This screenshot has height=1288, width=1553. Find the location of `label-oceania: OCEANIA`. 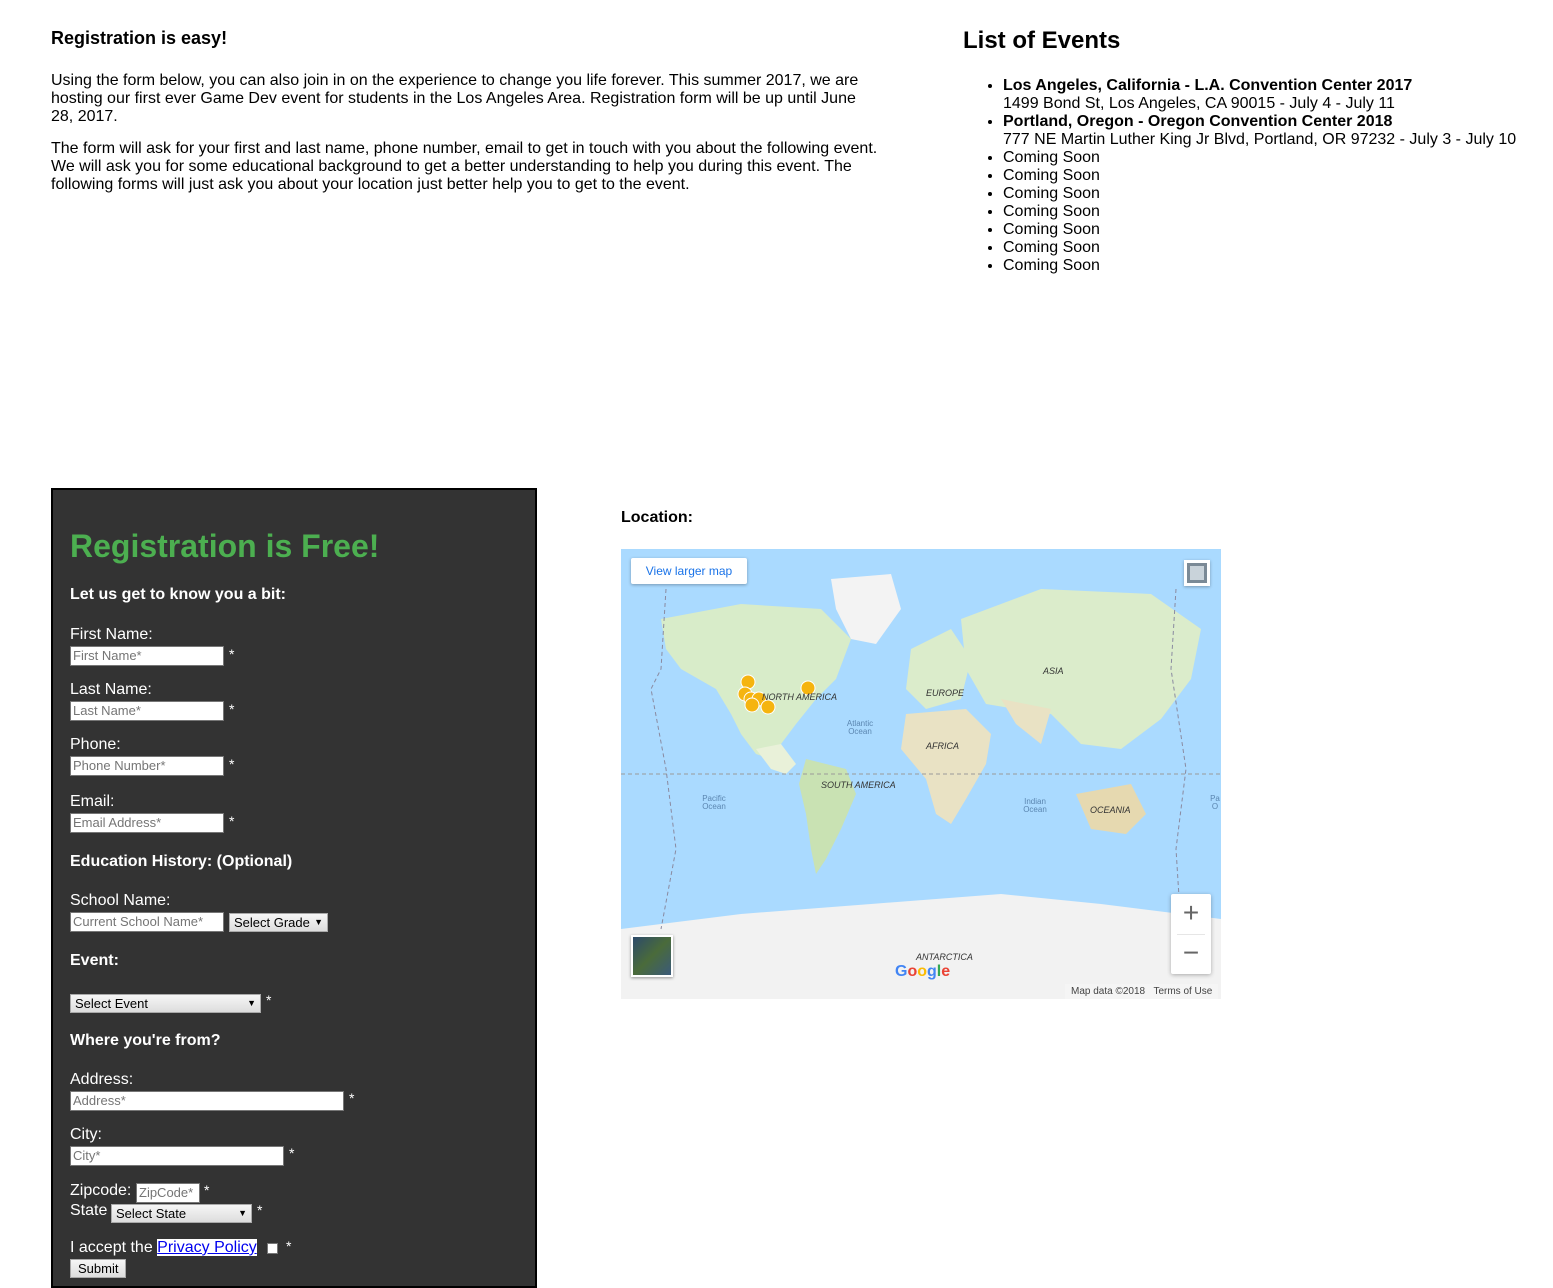

label-oceania: OCEANIA is located at coordinates (1110, 810).